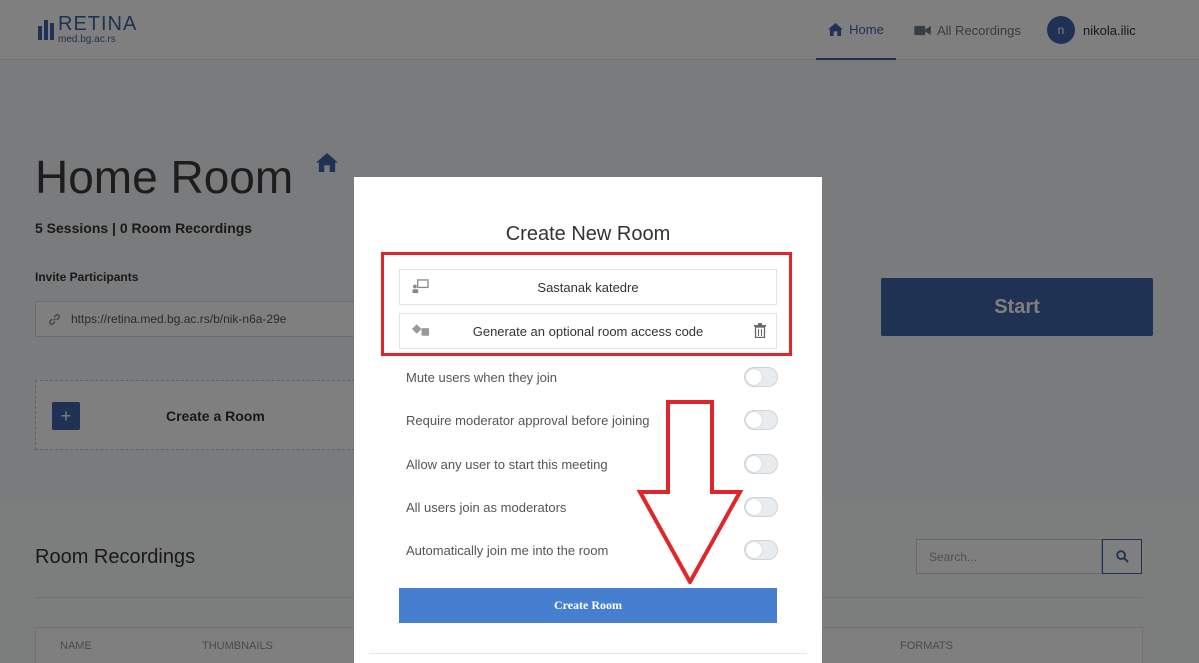 The height and width of the screenshot is (663, 1199). I want to click on option-label: Automatically join me into the room, so click(507, 550).